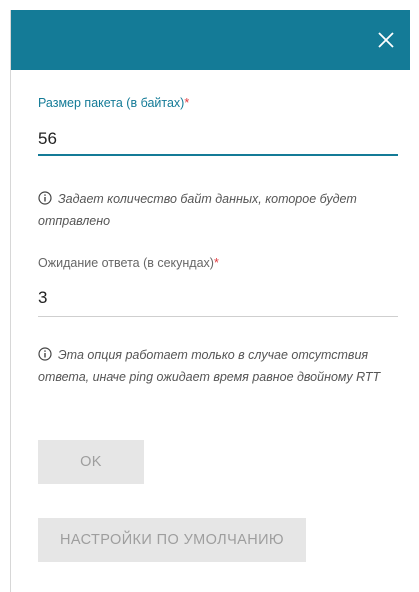 Image resolution: width=419 pixels, height=592 pixels. What do you see at coordinates (42, 298) in the screenshot?
I see `response-timeout-input: 3` at bounding box center [42, 298].